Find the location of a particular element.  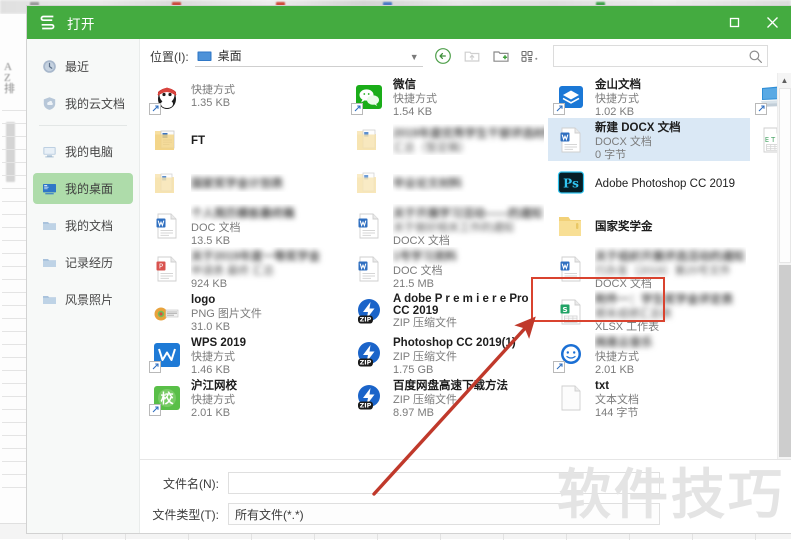

svg-text: P is located at coordinates (161, 266).